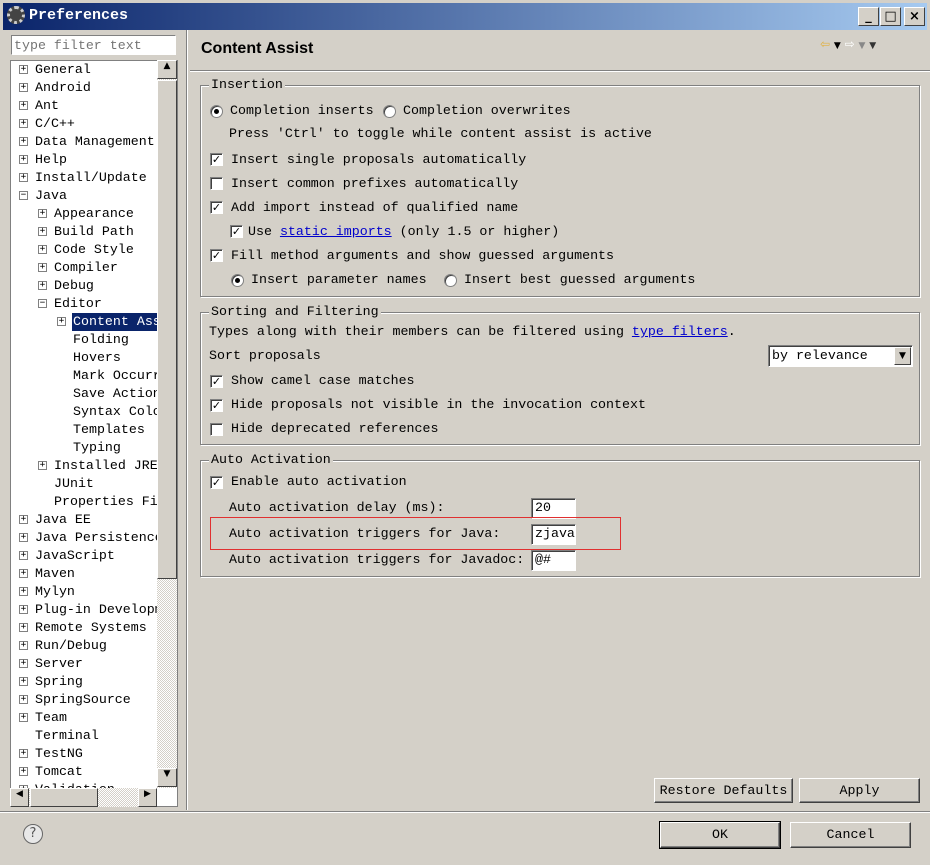 The height and width of the screenshot is (865, 930). Describe the element at coordinates (94, 538) in the screenshot. I see `tree-item: + Java Persistence` at that location.